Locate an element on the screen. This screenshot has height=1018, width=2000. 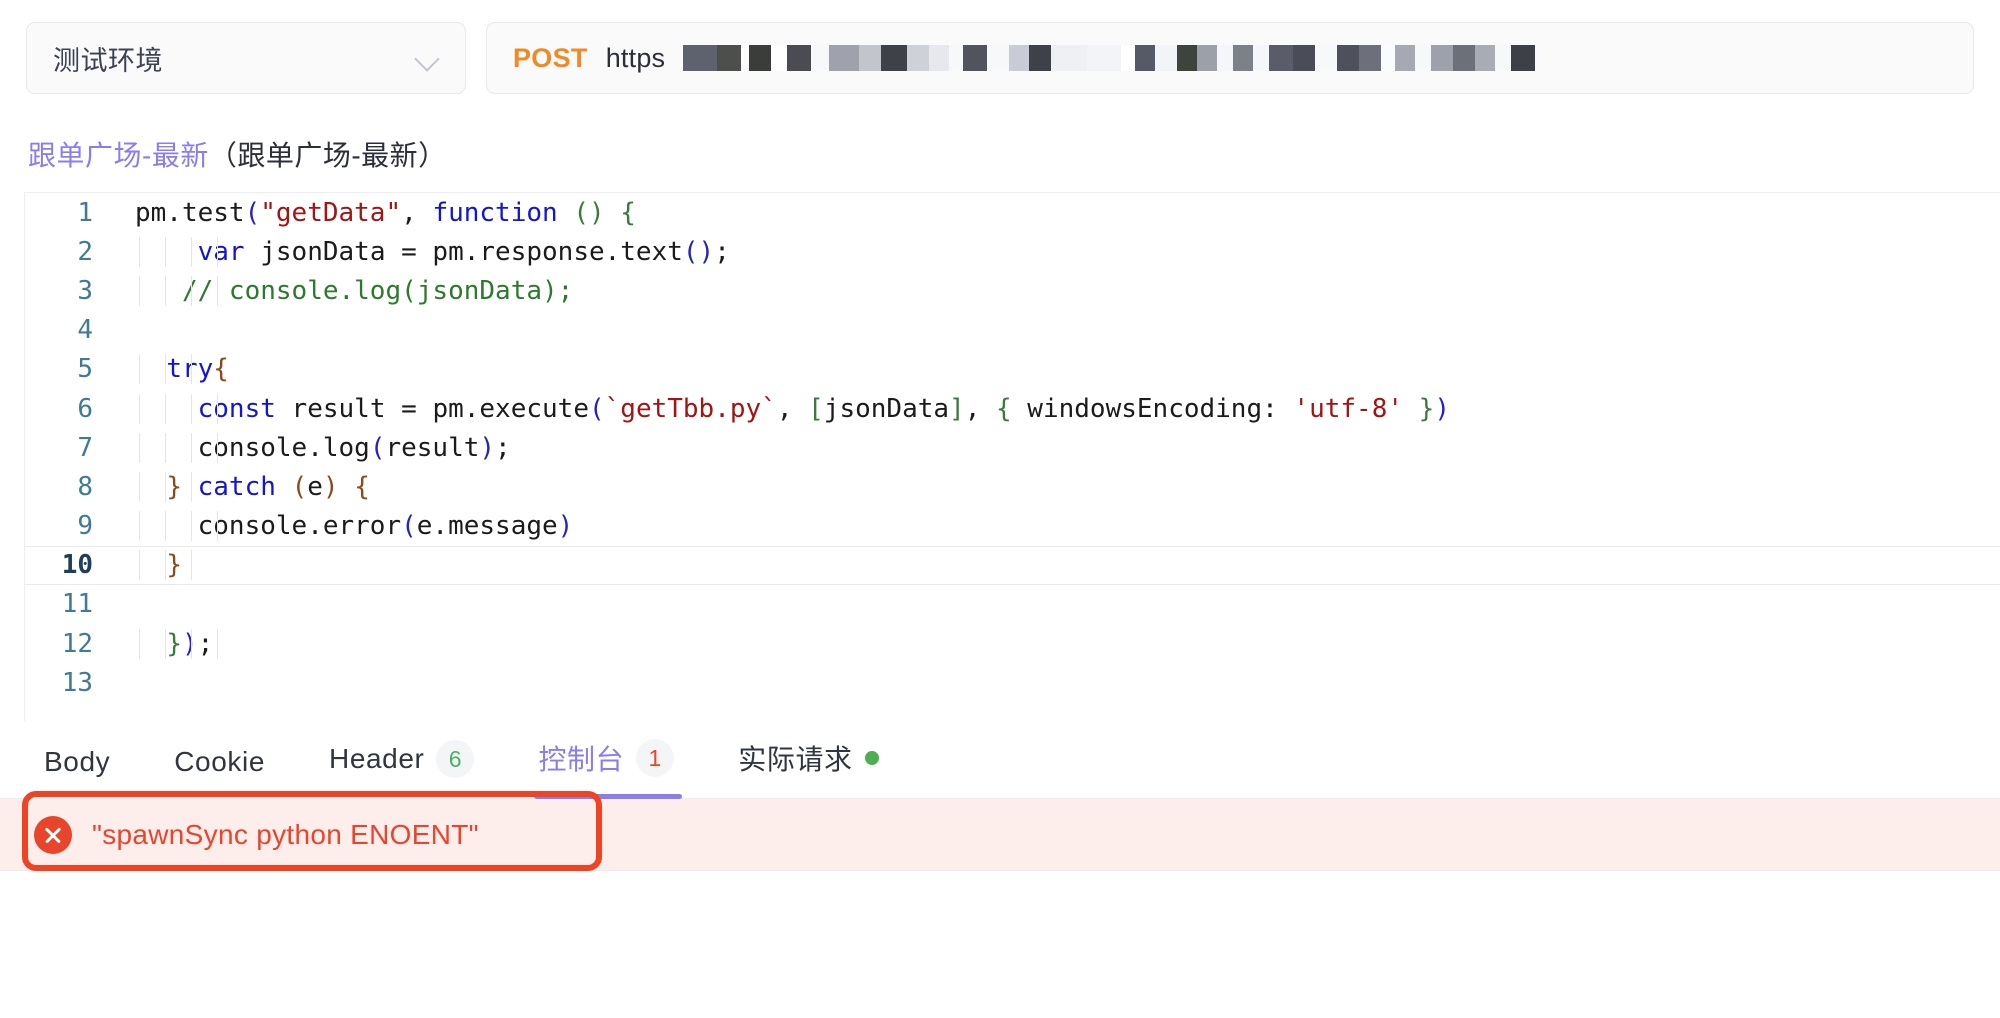
code-line: 5 try{ is located at coordinates (1012, 369).